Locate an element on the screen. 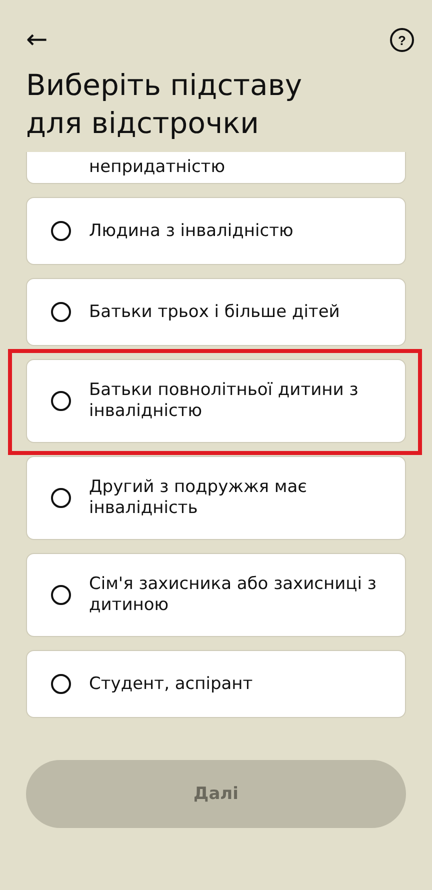 The image size is (432, 890). option-label: Людина з інвалідністю is located at coordinates (191, 231).